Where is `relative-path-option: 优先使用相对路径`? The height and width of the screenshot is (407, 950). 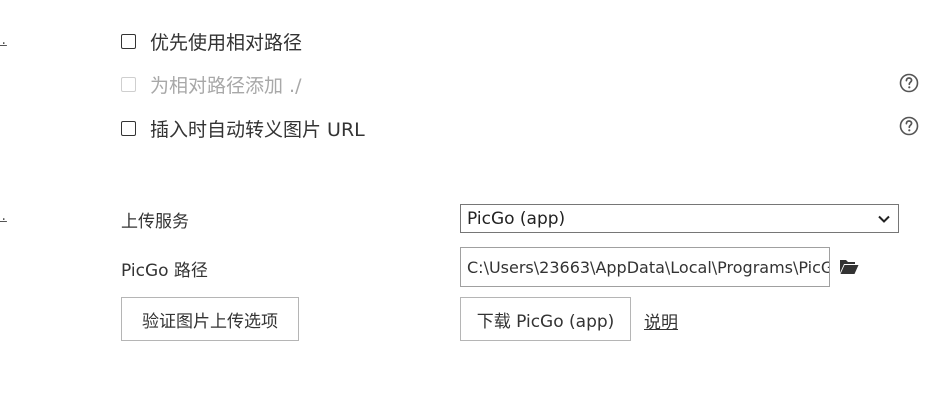
relative-path-option: 优先使用相对路径 is located at coordinates (211, 41).